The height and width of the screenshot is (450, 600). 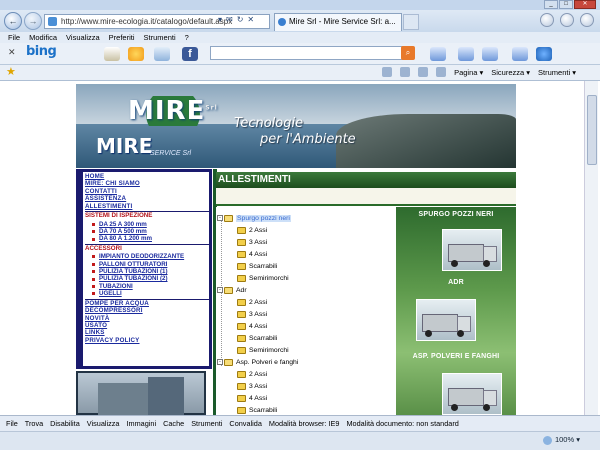 What do you see at coordinates (122, 37) in the screenshot?
I see `menu-preferiti: Preferiti` at bounding box center [122, 37].